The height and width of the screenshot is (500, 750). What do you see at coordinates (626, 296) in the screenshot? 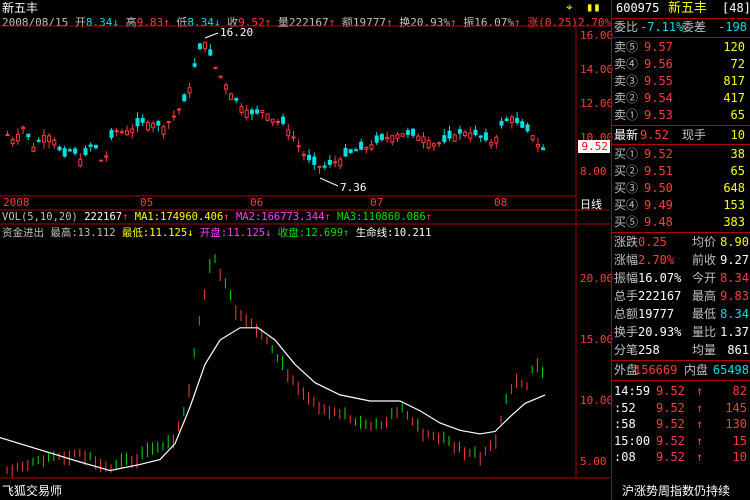
I see `stat-label: 总手` at bounding box center [626, 296].